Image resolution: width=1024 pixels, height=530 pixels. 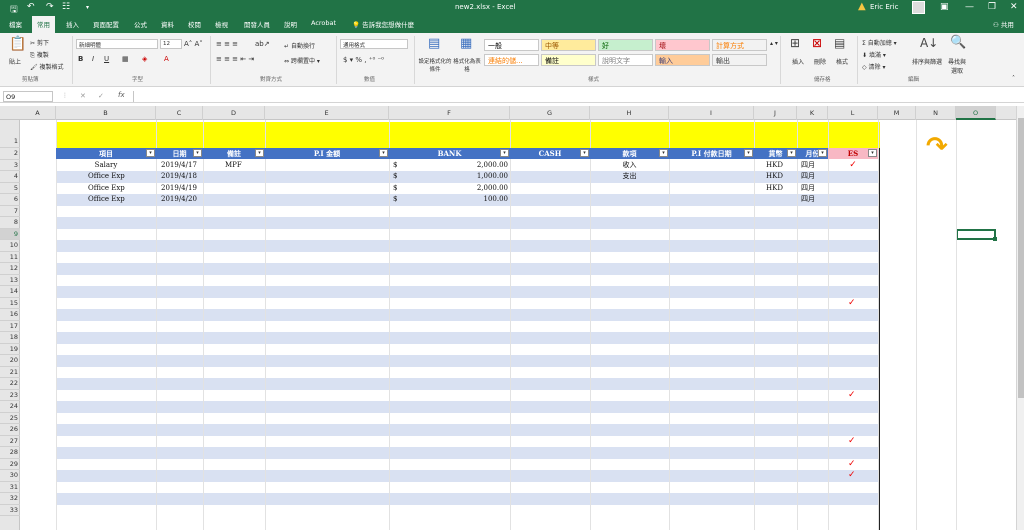 I want to click on row-header-5: 5, so click(x=10, y=188).